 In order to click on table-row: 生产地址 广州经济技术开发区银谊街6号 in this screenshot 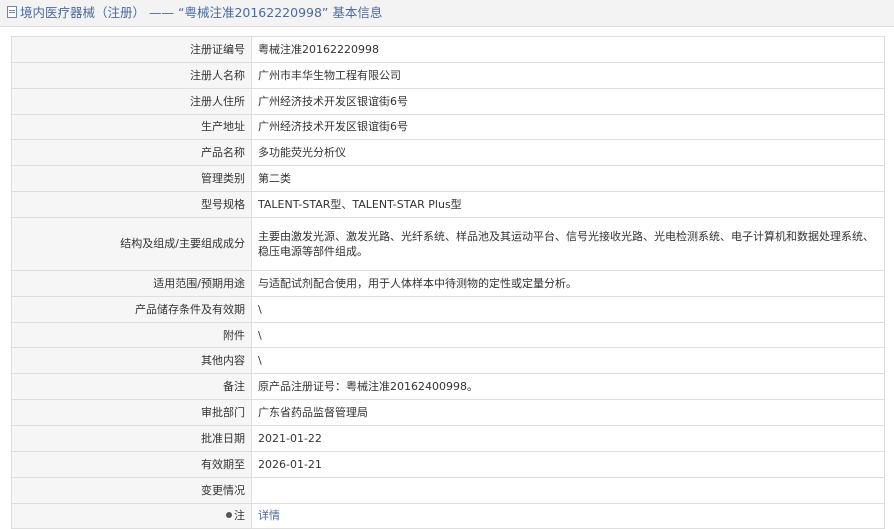, I will do `click(448, 127)`.